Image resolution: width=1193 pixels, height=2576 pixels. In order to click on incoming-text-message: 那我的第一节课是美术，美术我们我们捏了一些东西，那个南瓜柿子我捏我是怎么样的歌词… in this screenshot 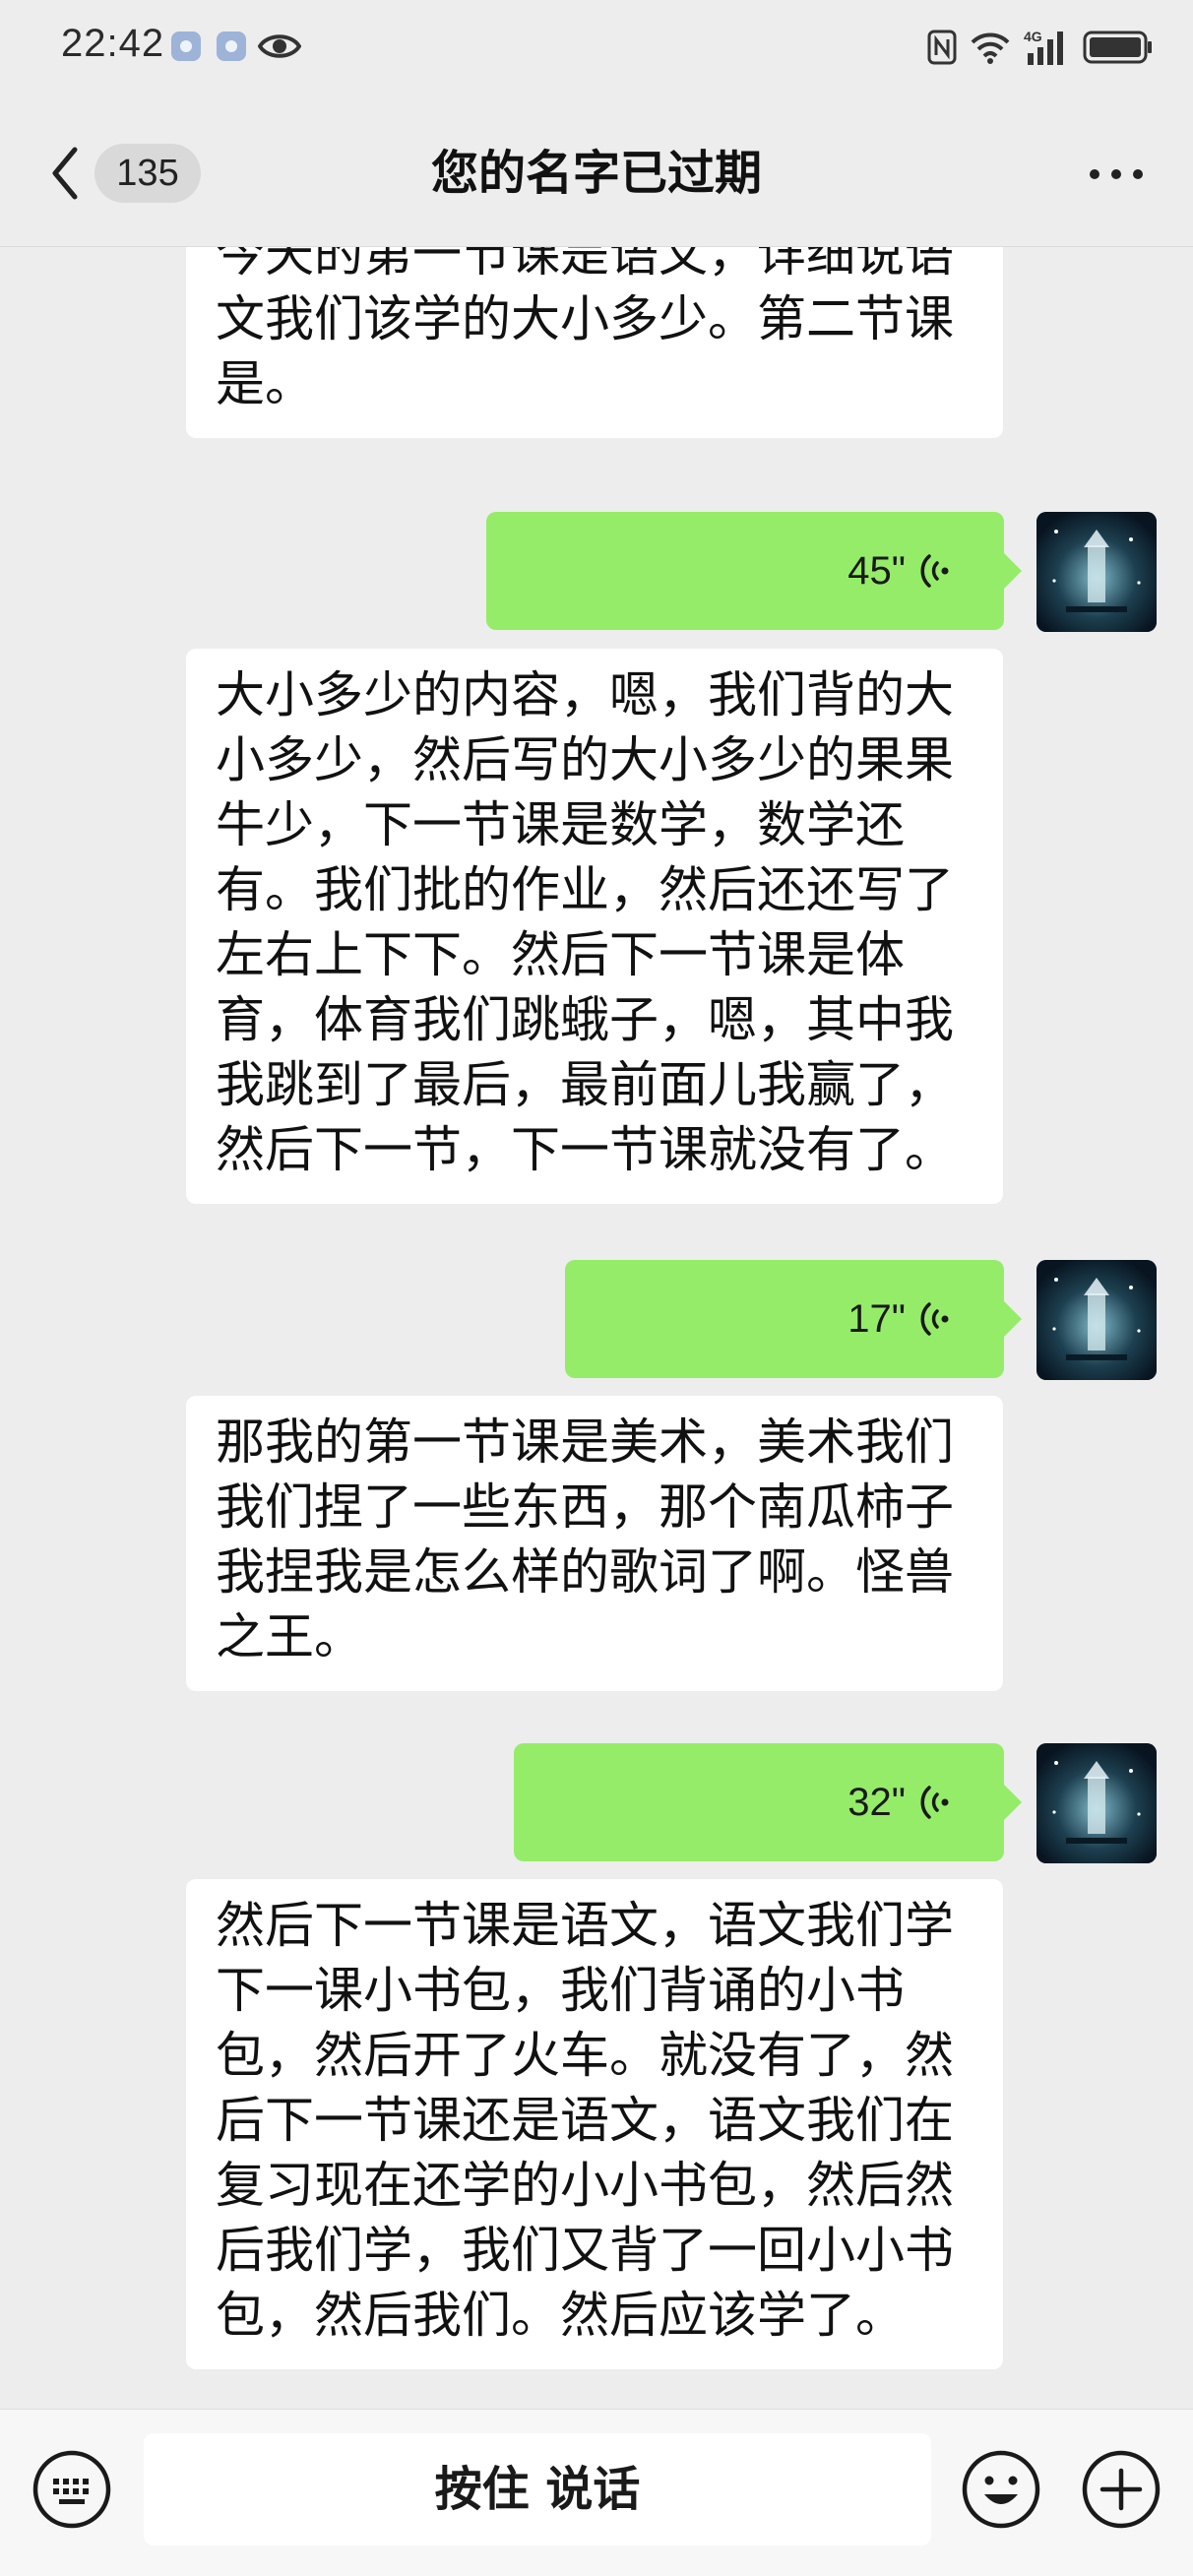, I will do `click(594, 1544)`.